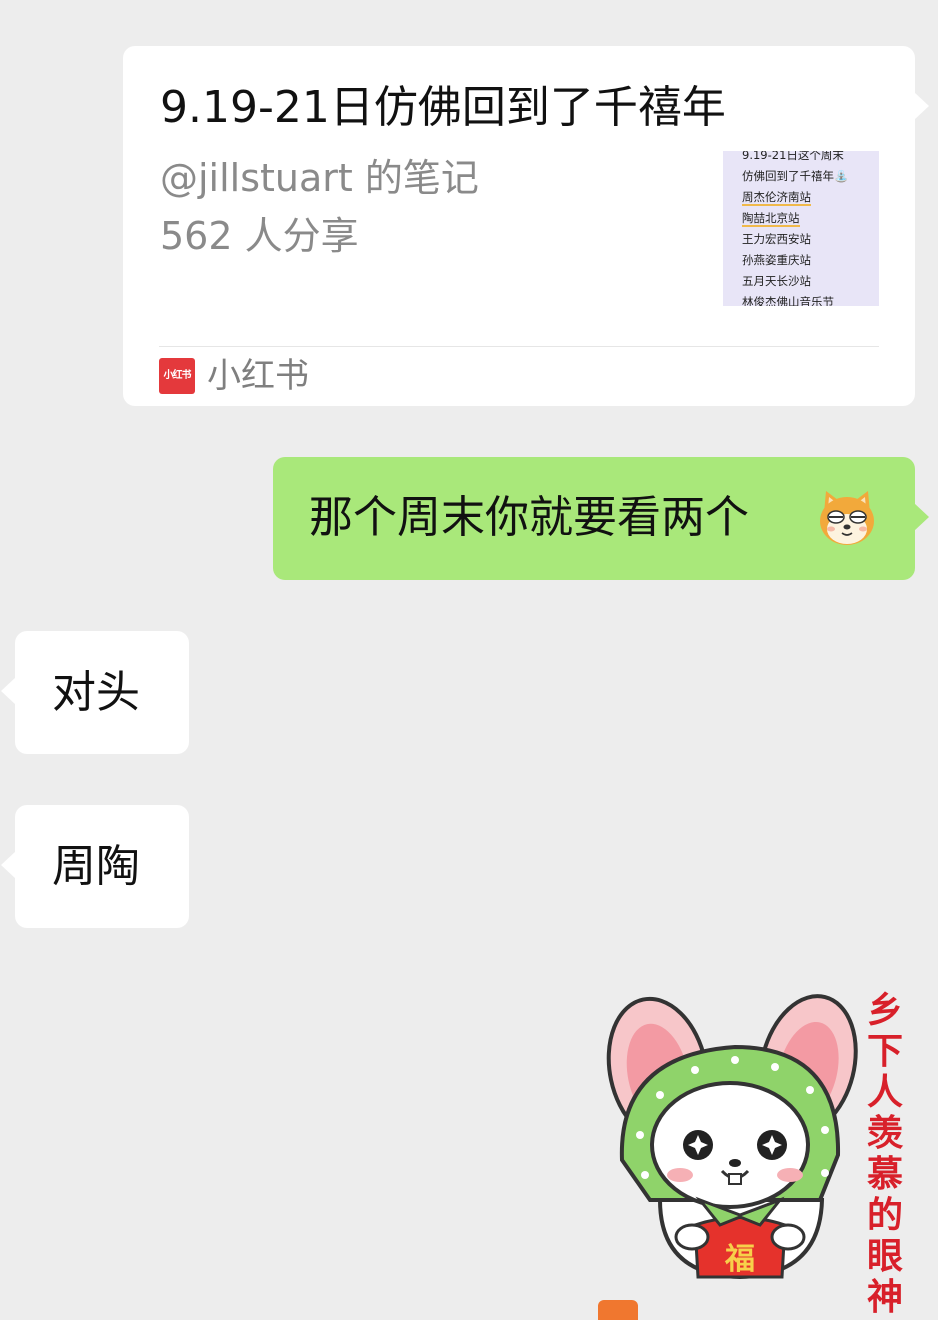  I want to click on thumb-highlight: 周杰伦济南站, so click(776, 198).